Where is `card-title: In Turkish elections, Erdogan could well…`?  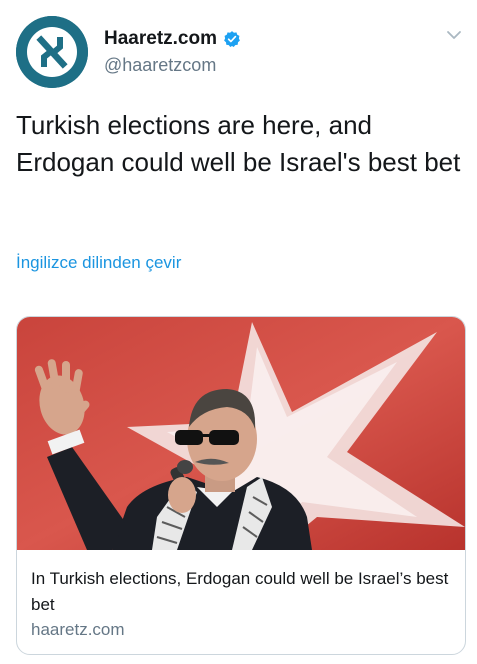 card-title: In Turkish elections, Erdogan could well… is located at coordinates (240, 591).